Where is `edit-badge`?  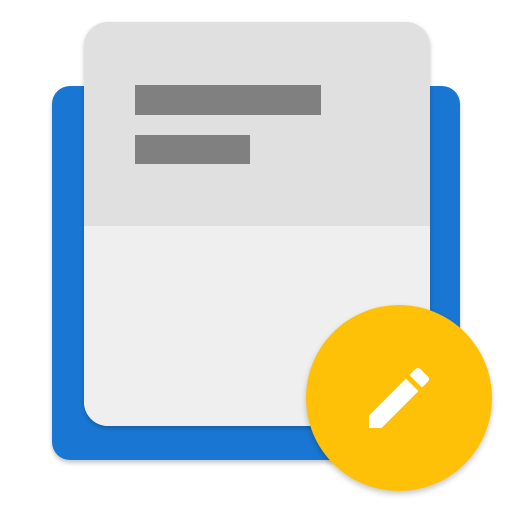 edit-badge is located at coordinates (399, 398).